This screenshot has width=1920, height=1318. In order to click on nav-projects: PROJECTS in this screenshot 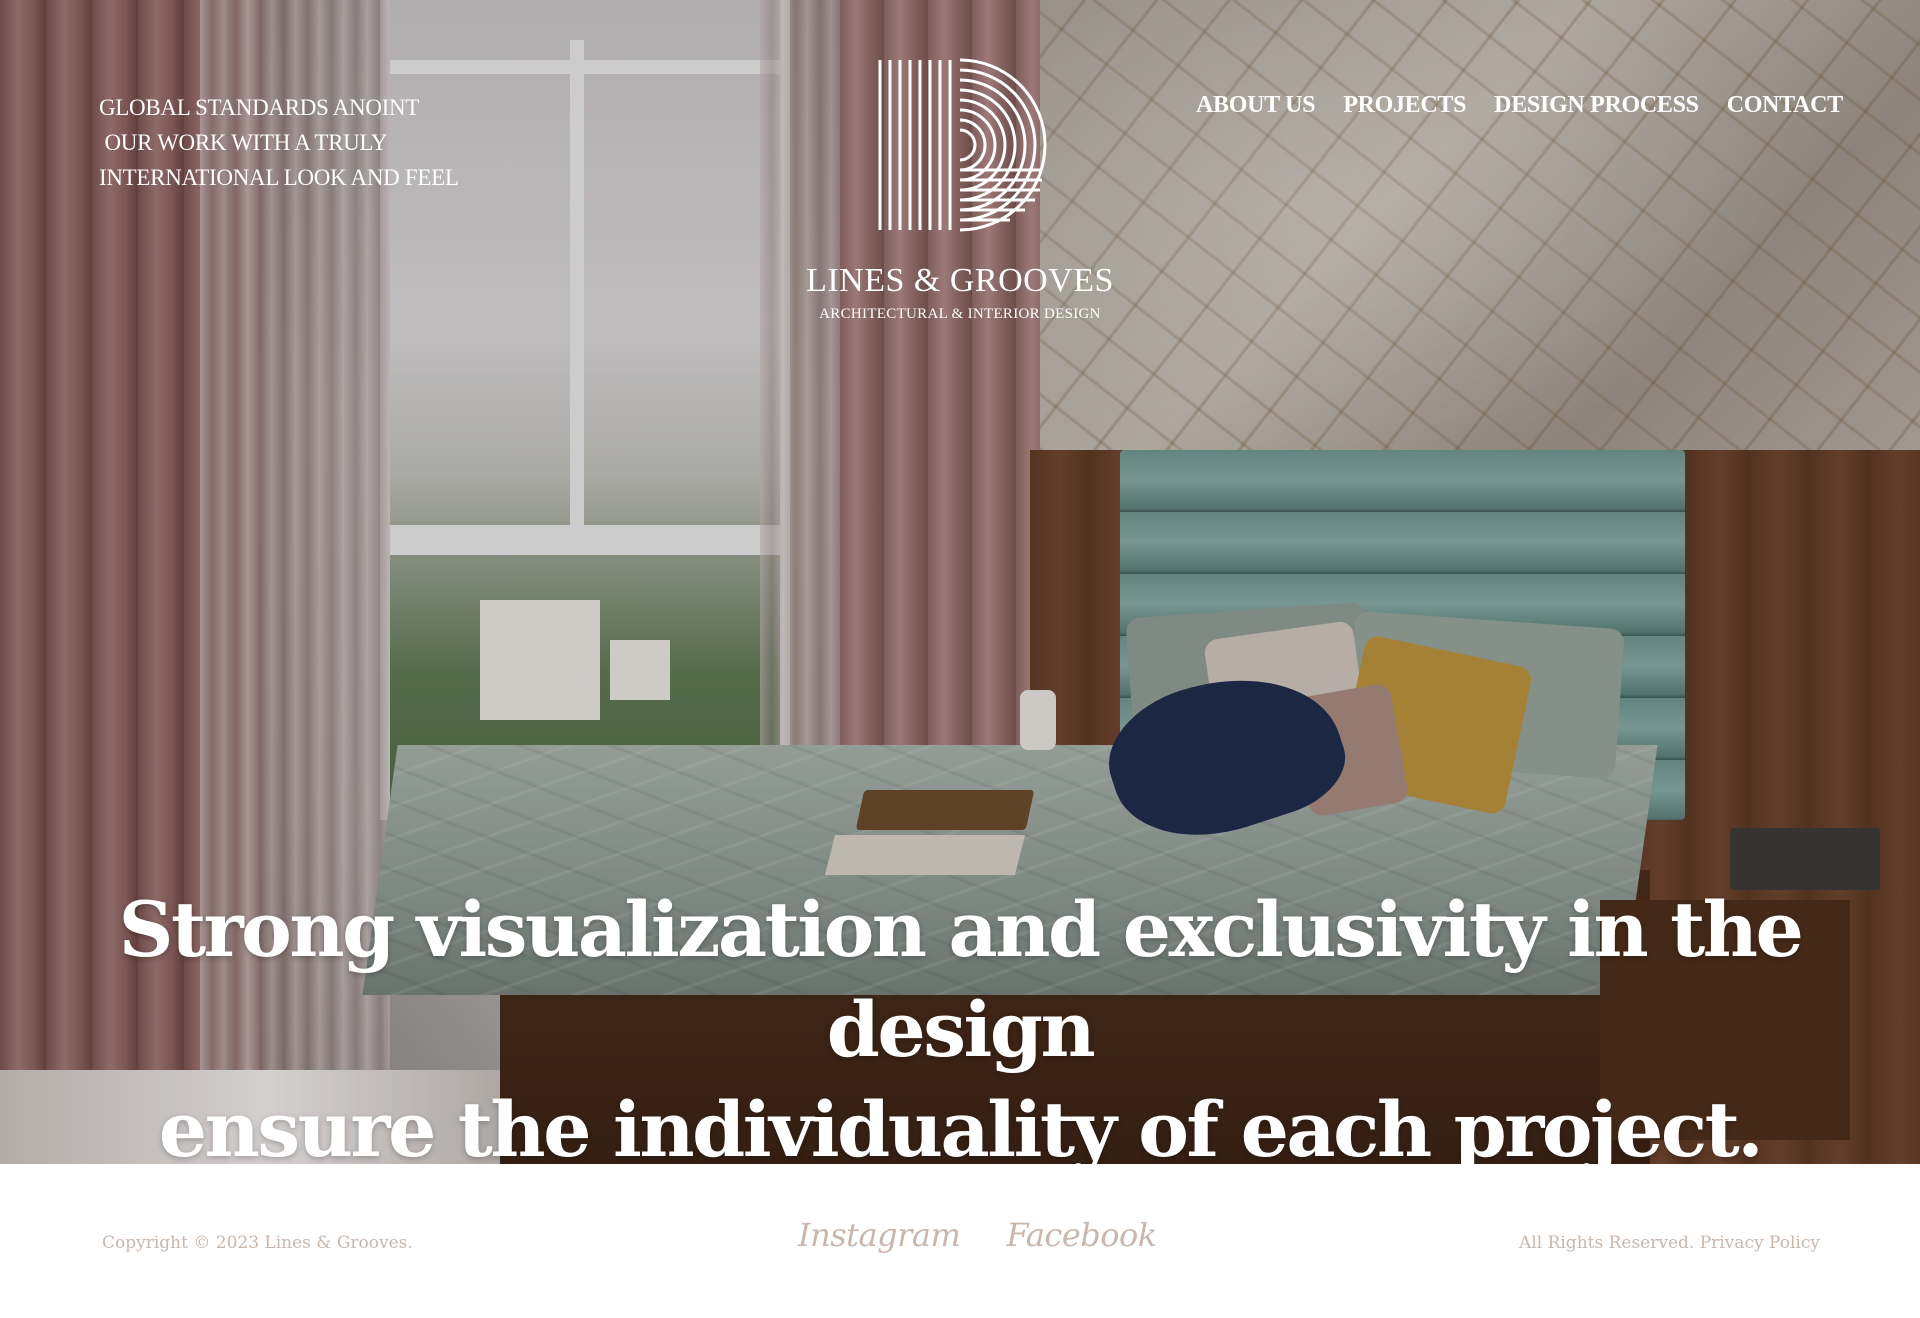, I will do `click(1404, 105)`.